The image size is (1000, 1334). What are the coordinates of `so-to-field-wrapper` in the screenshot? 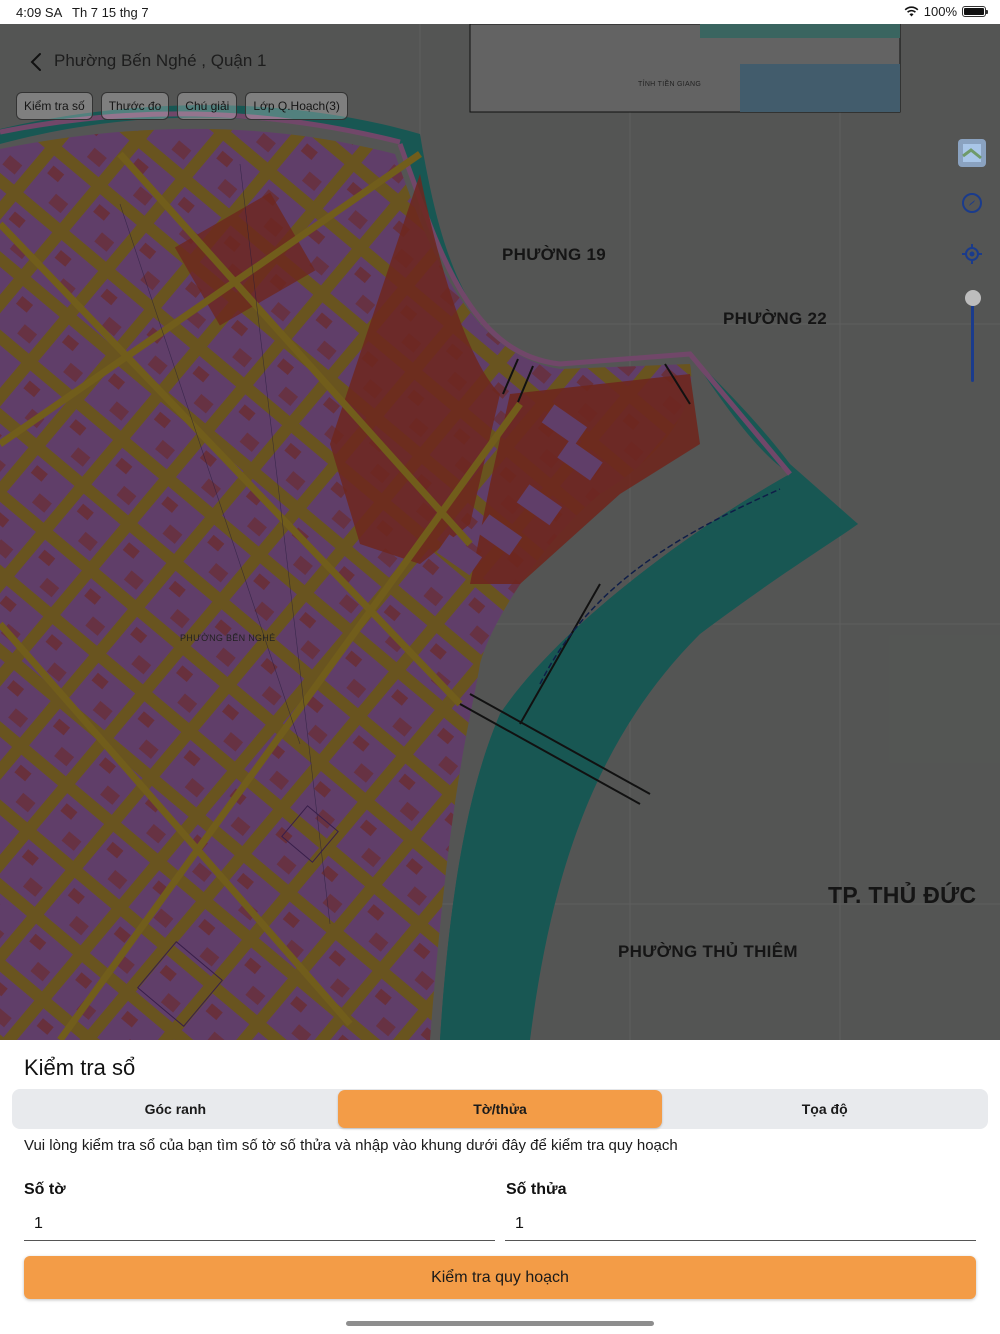 It's located at (264, 1226).